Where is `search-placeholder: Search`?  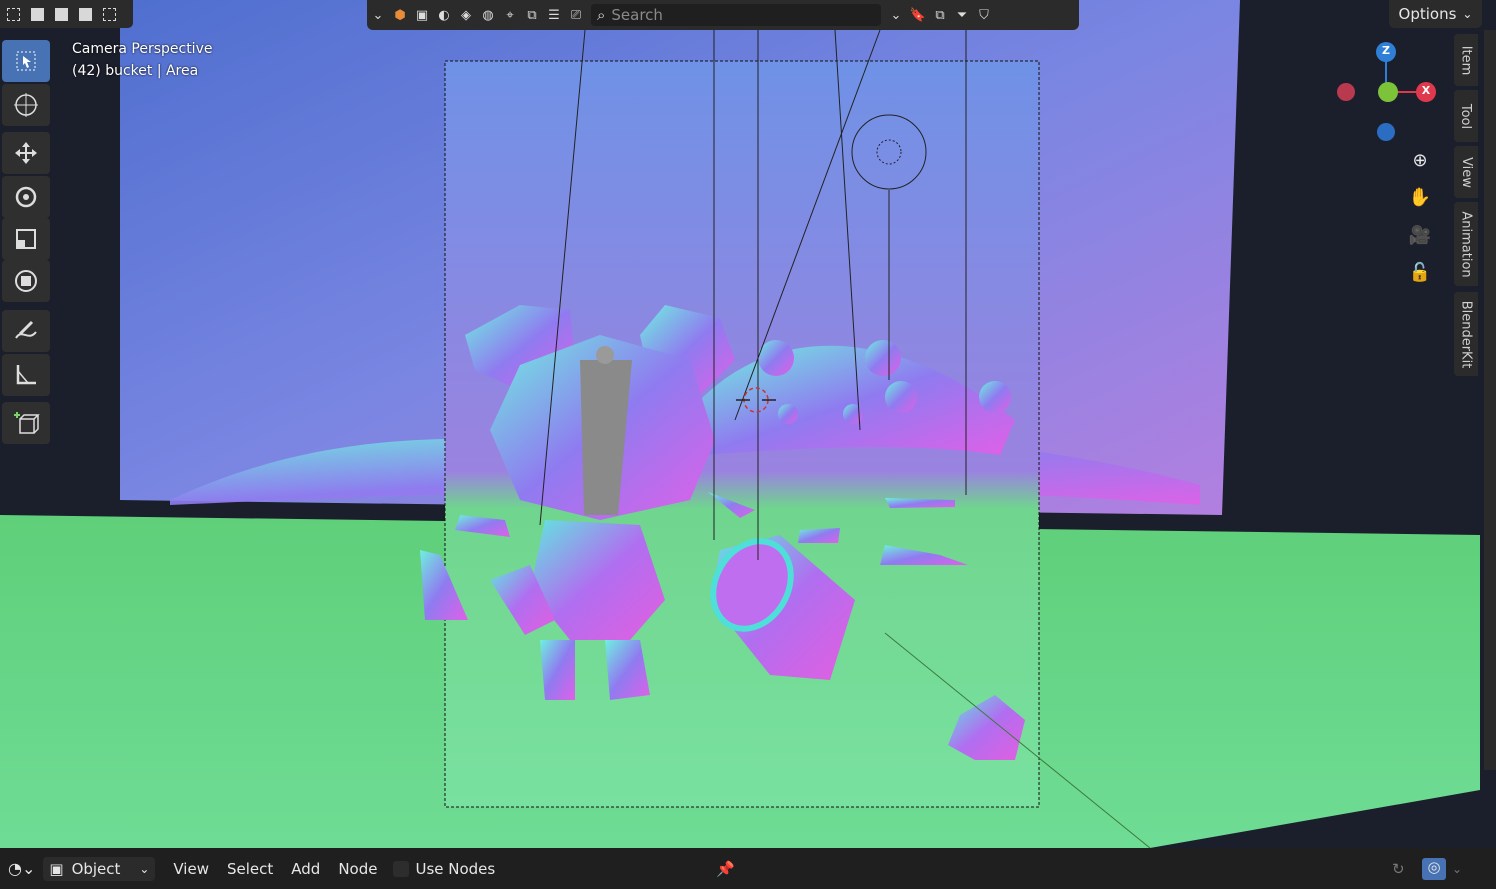
search-placeholder: Search is located at coordinates (637, 15).